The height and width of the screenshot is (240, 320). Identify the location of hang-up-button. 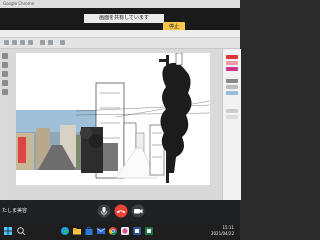
(121, 211).